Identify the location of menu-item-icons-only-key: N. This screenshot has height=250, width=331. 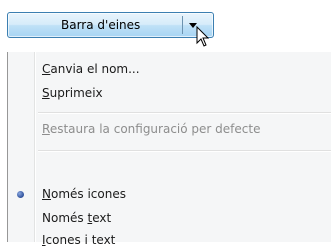
(46, 194).